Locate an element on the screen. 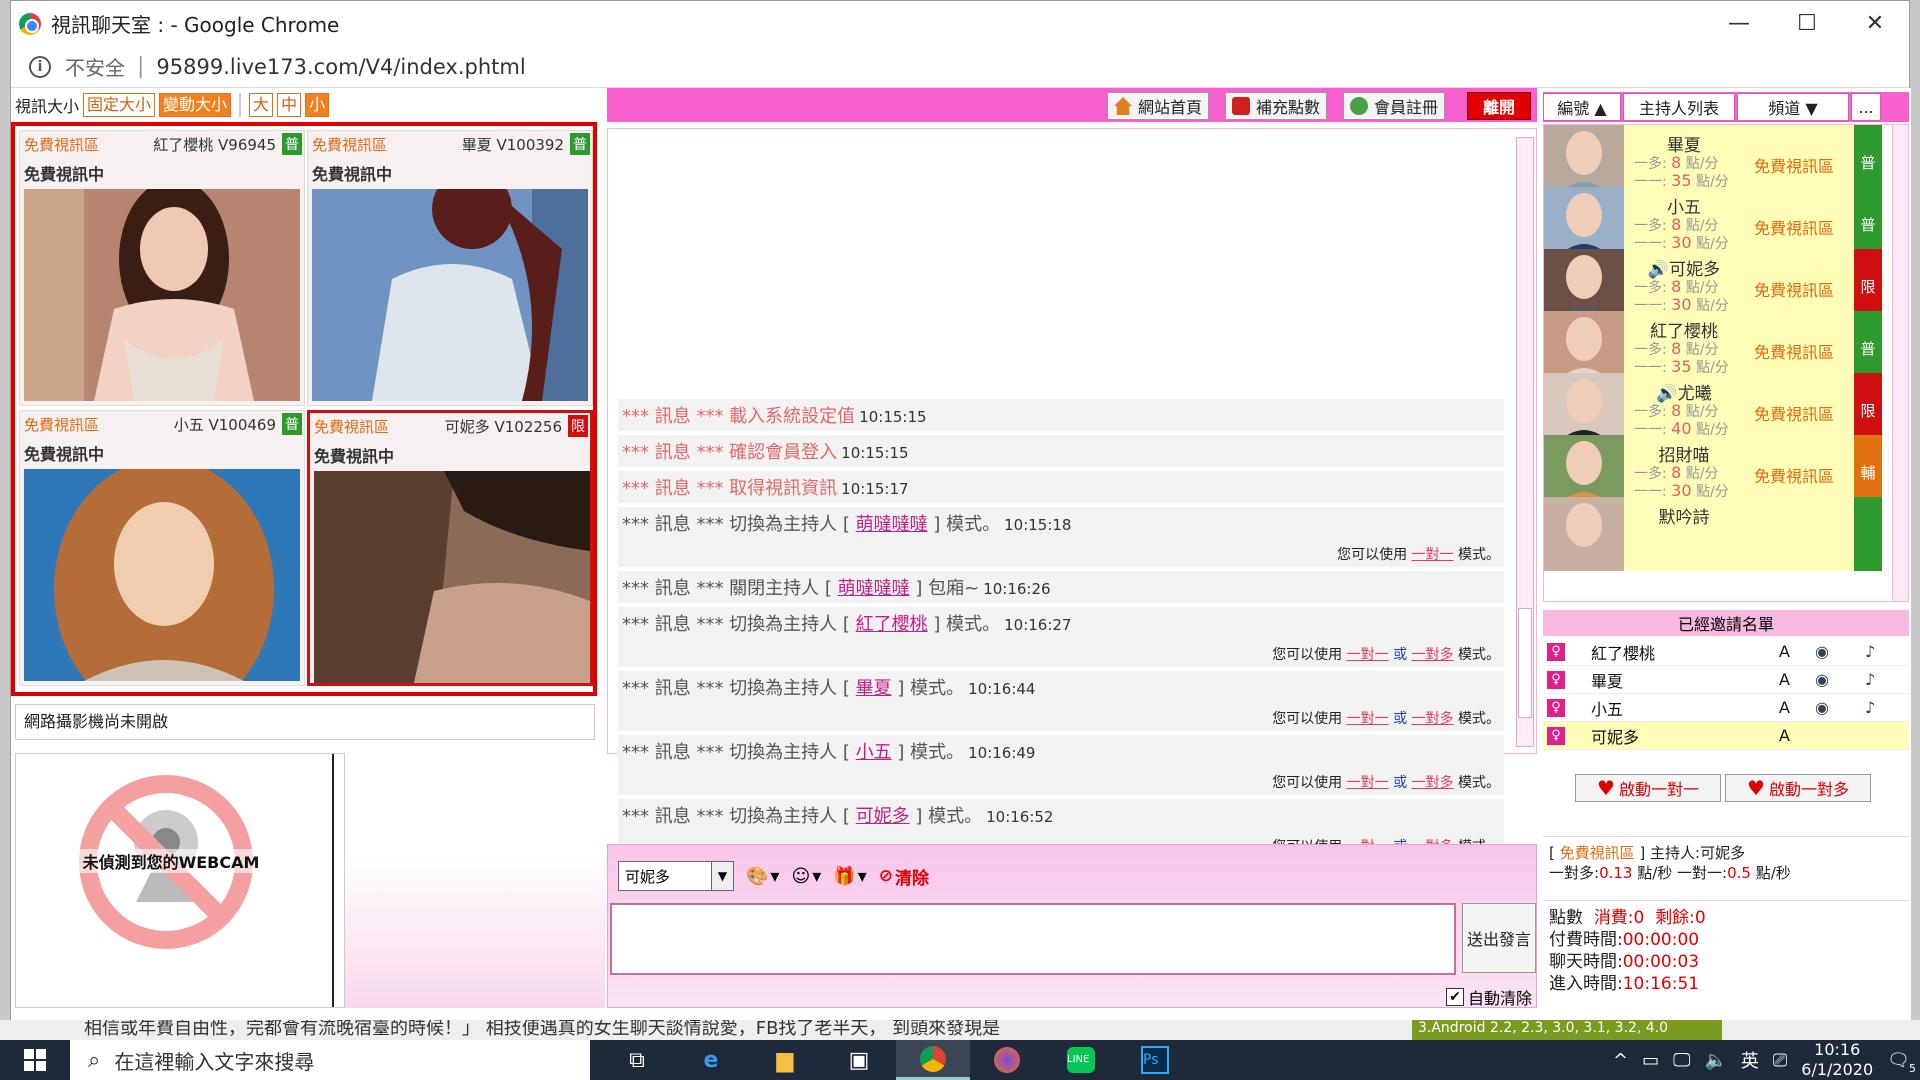 The image size is (1920, 1080). host-list-scrollbar is located at coordinates (1900, 363).